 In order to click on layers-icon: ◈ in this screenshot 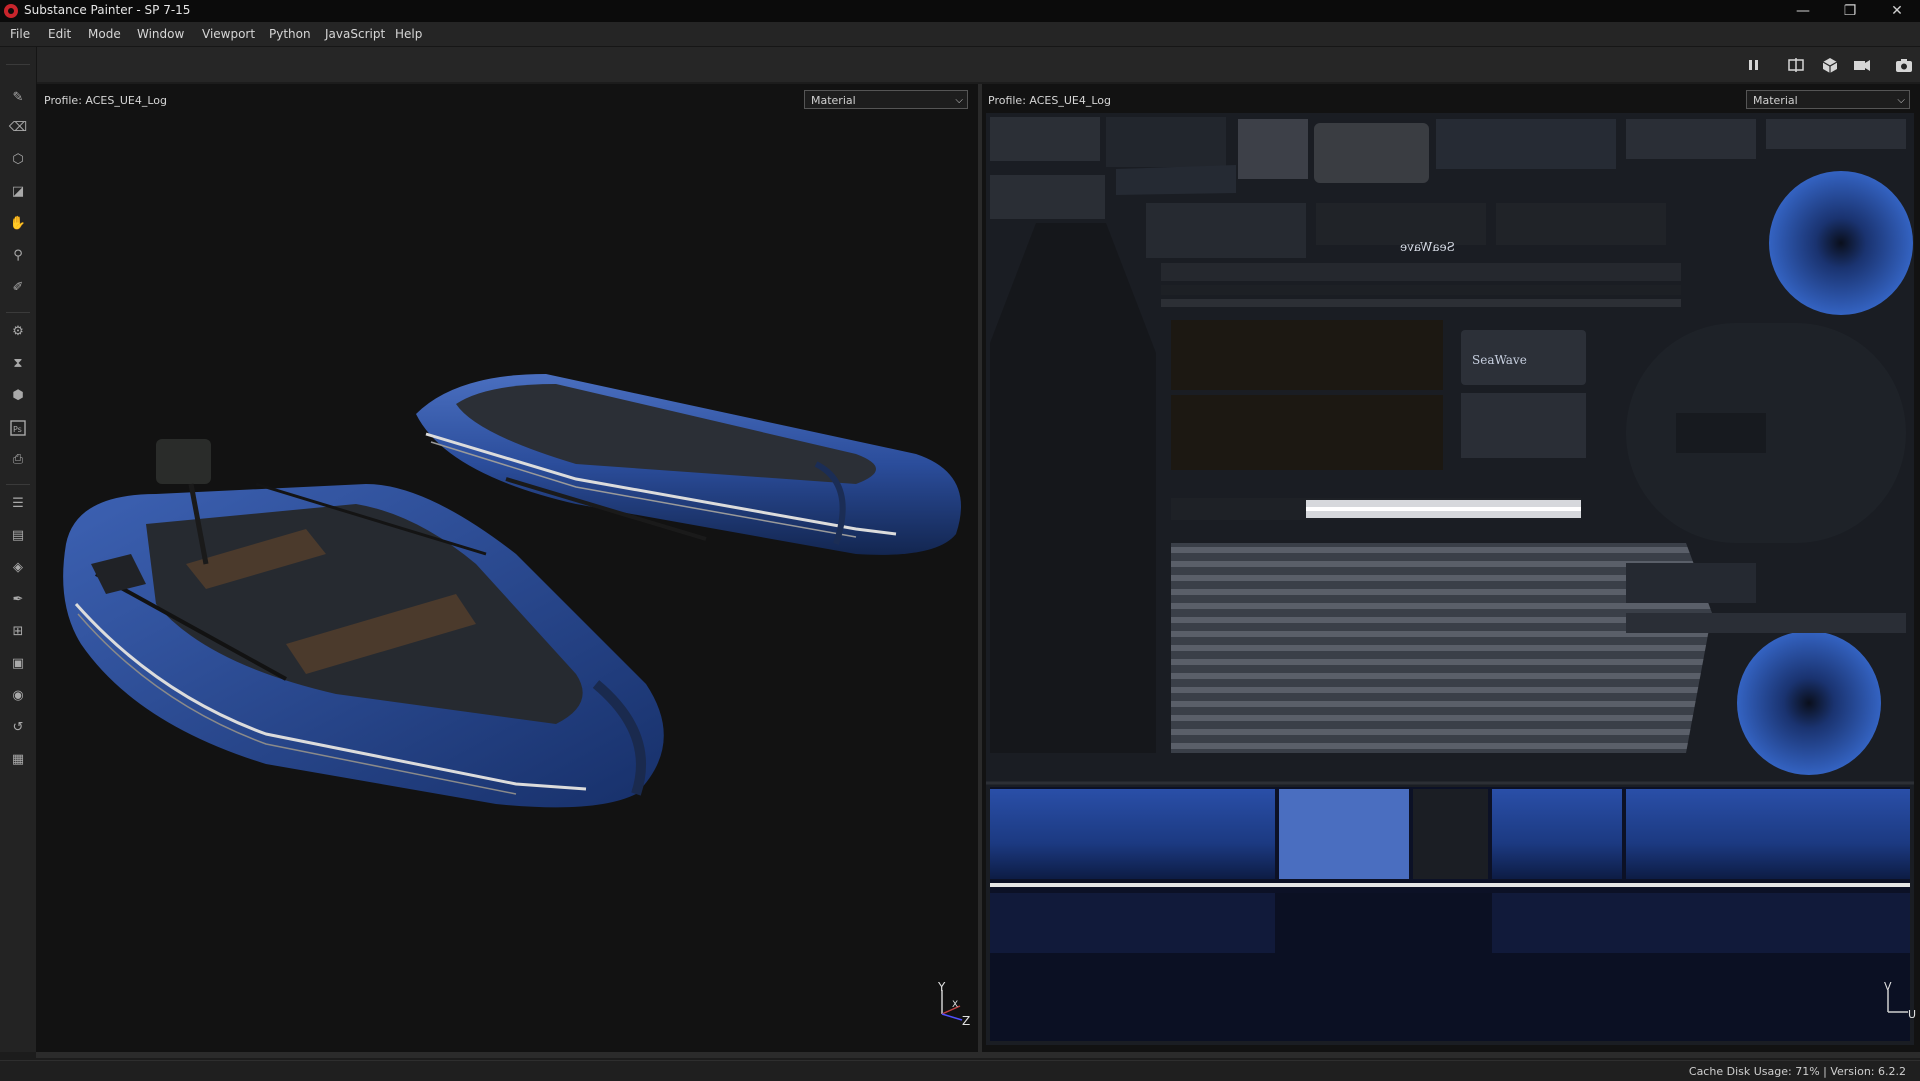, I will do `click(18, 568)`.